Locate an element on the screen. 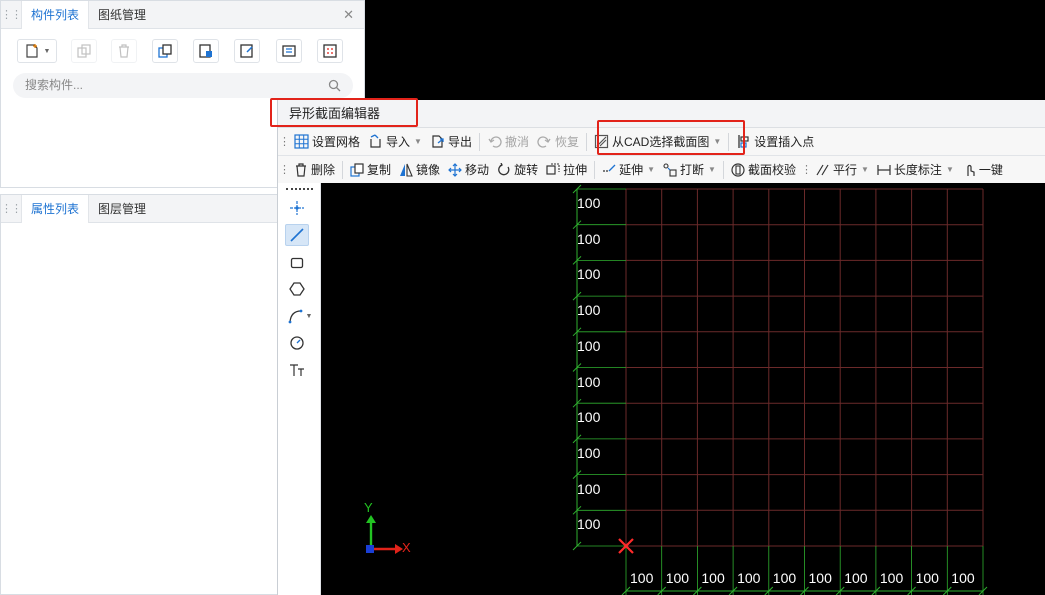  redo-button: 恢复 is located at coordinates (558, 142).